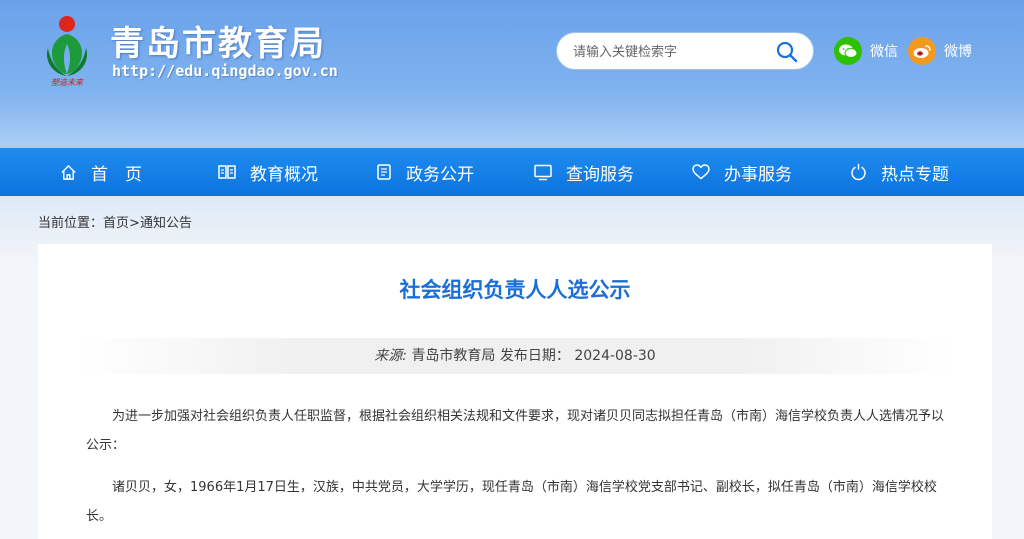 The image size is (1024, 539). Describe the element at coordinates (940, 51) in the screenshot. I see `weibo-link: 微博` at that location.